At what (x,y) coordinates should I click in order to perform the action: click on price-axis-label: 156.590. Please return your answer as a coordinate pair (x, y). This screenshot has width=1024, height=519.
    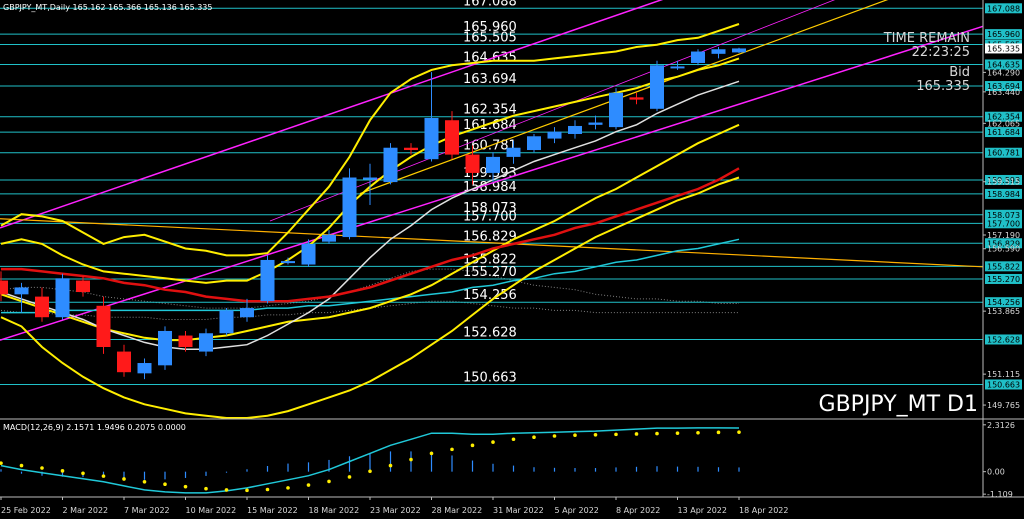
    Looking at the image, I should click on (1003, 249).